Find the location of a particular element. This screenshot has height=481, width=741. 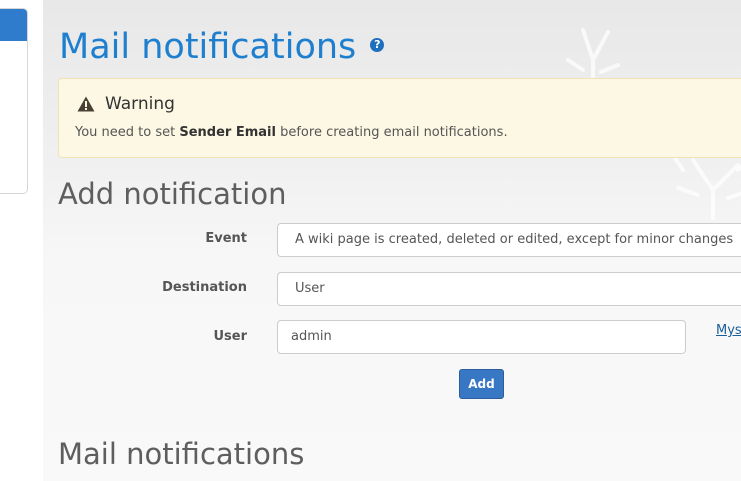

help-icon: ? is located at coordinates (377, 45).